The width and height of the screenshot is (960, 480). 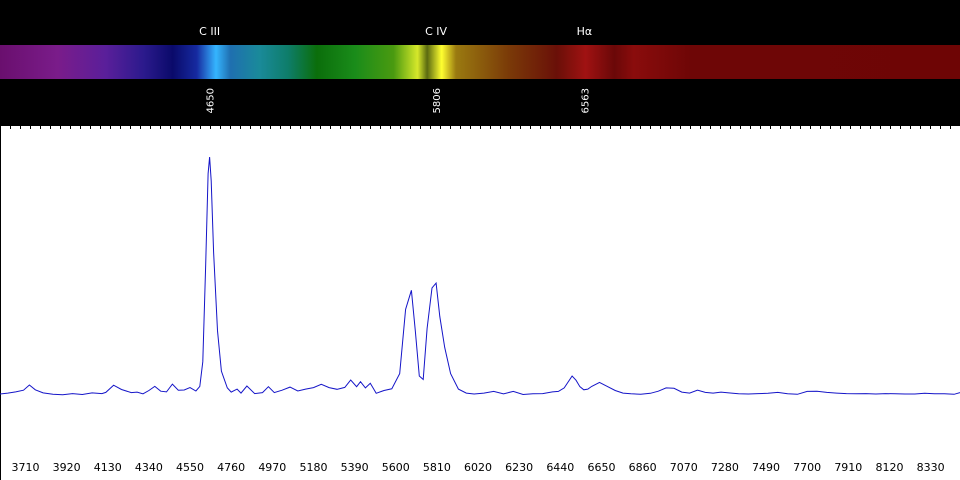 I want to click on x-tick-label: 3920, so click(x=67, y=467).